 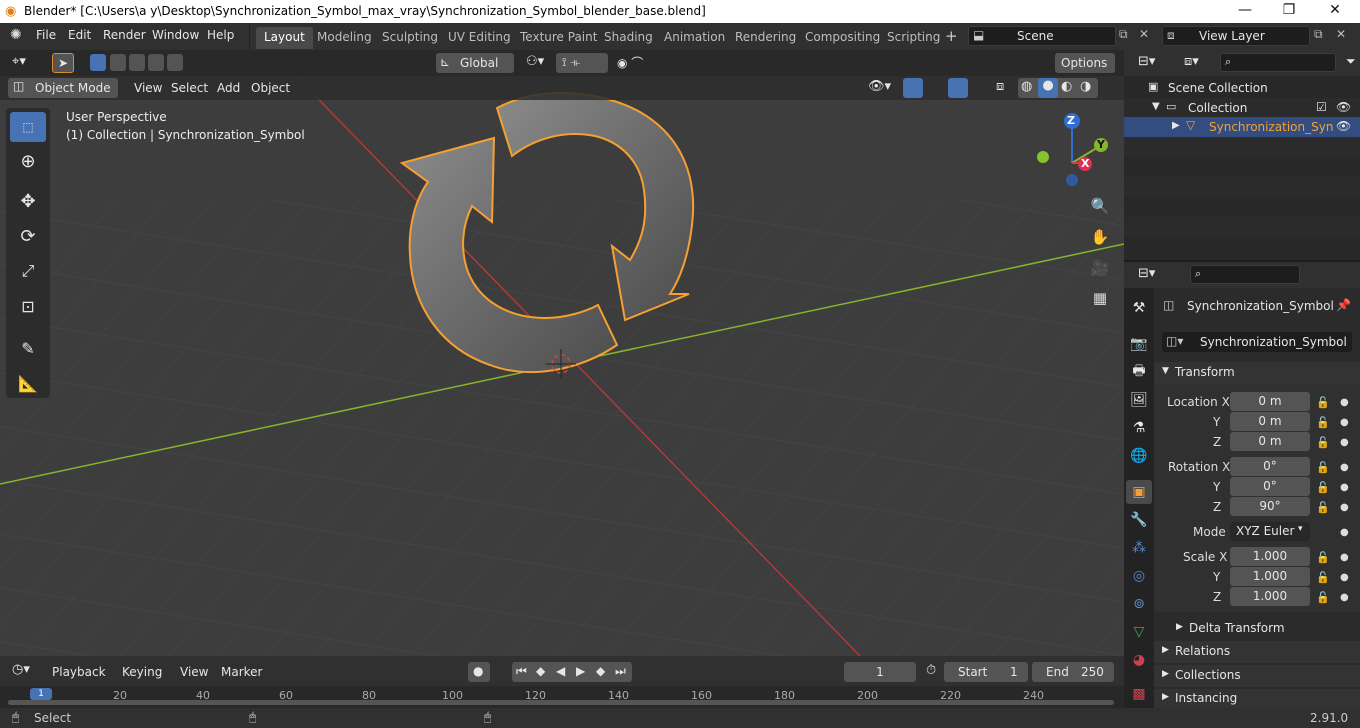 What do you see at coordinates (1257, 342) in the screenshot?
I see `object-name-field: ◫▾ Synchronization_Symbol` at bounding box center [1257, 342].